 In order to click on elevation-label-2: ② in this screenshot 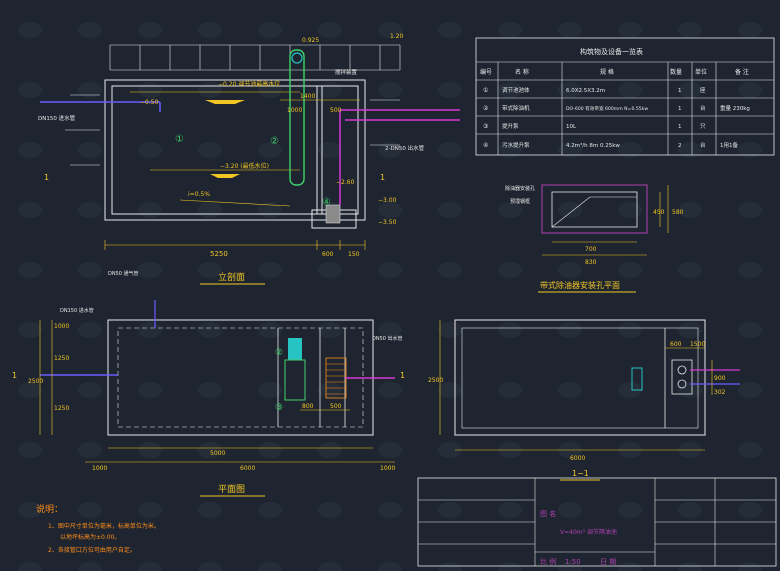, I will do `click(274, 141)`.